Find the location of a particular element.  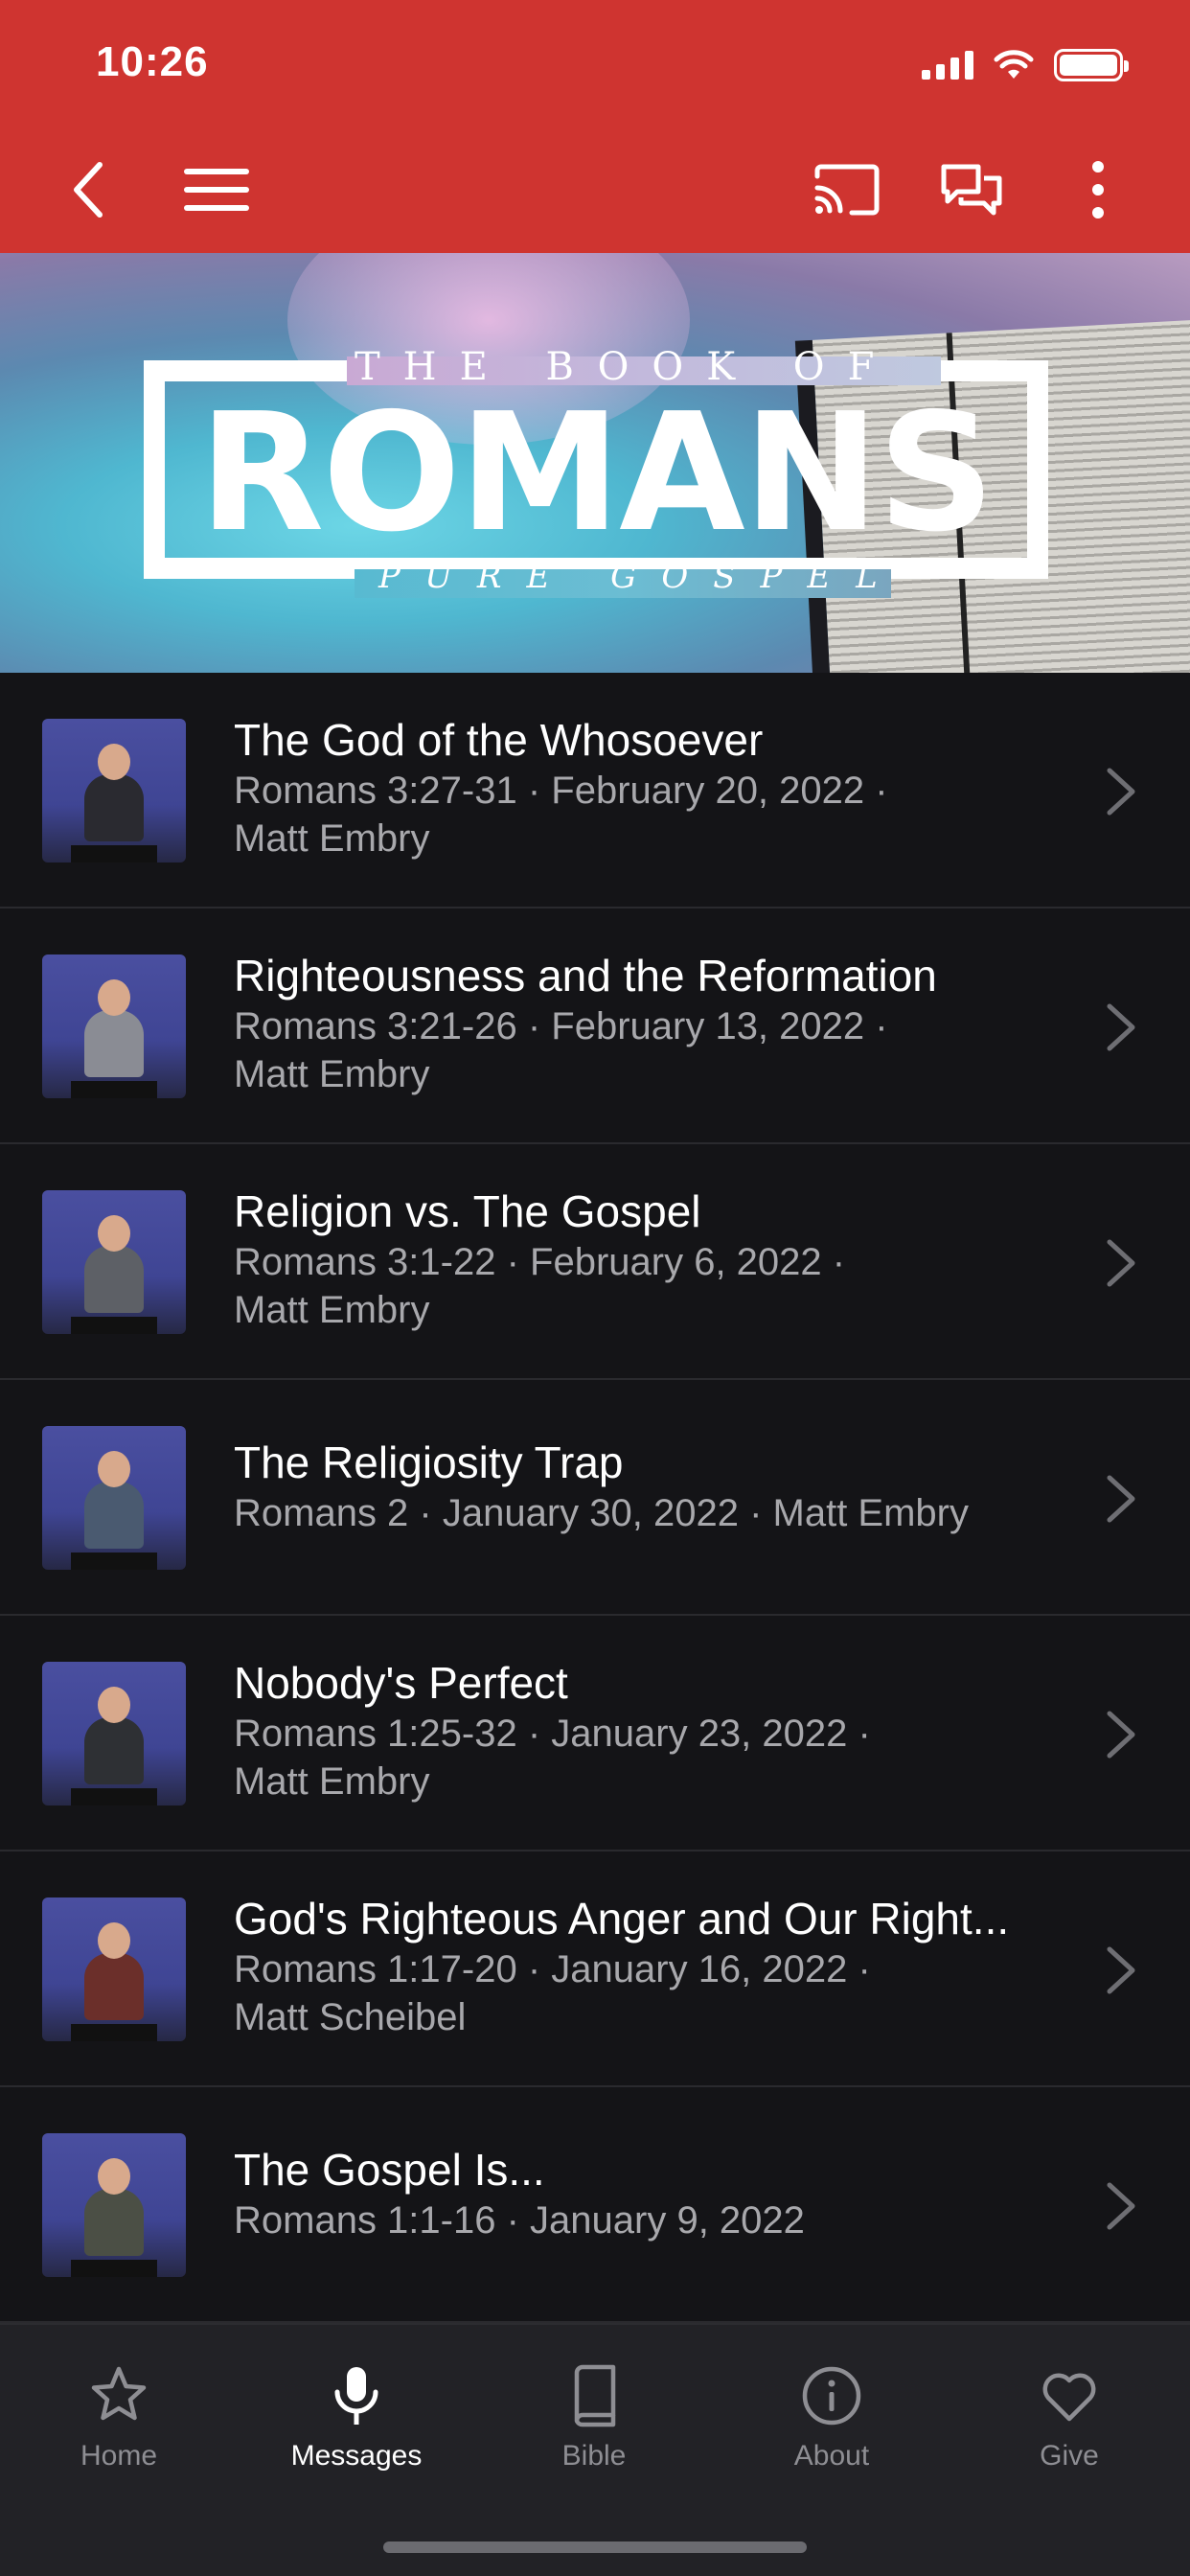

message-title: Religion vs. The Gospel is located at coordinates (468, 1211).